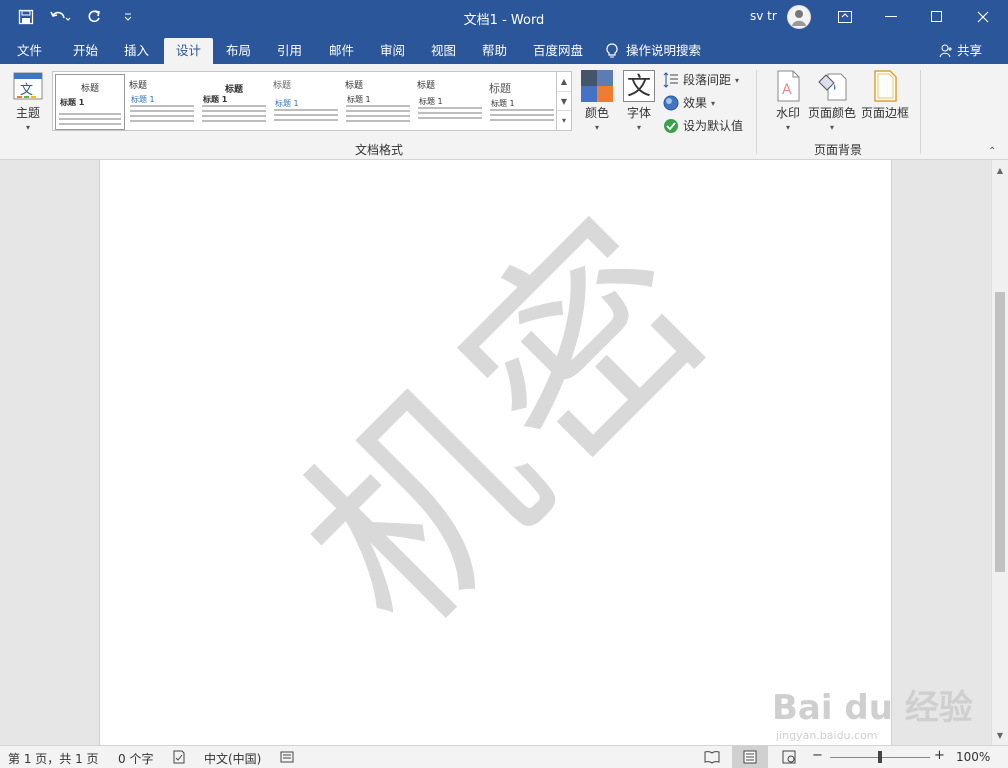 The width and height of the screenshot is (1008, 768). I want to click on paragraph-spacing-button: 段落间距 ▾, so click(701, 79).